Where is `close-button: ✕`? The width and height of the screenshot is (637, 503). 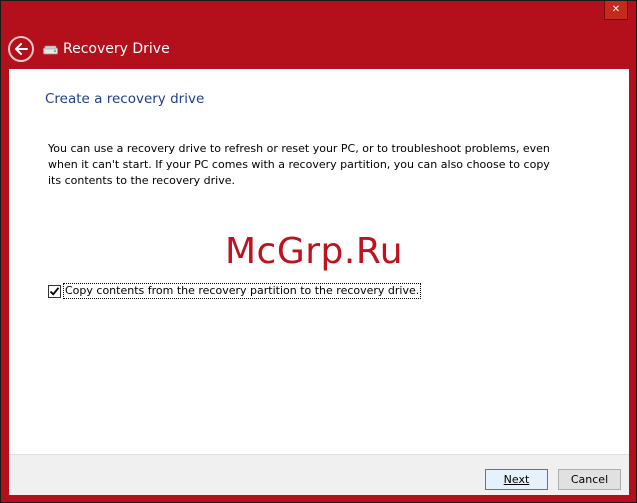
close-button: ✕ is located at coordinates (616, 10).